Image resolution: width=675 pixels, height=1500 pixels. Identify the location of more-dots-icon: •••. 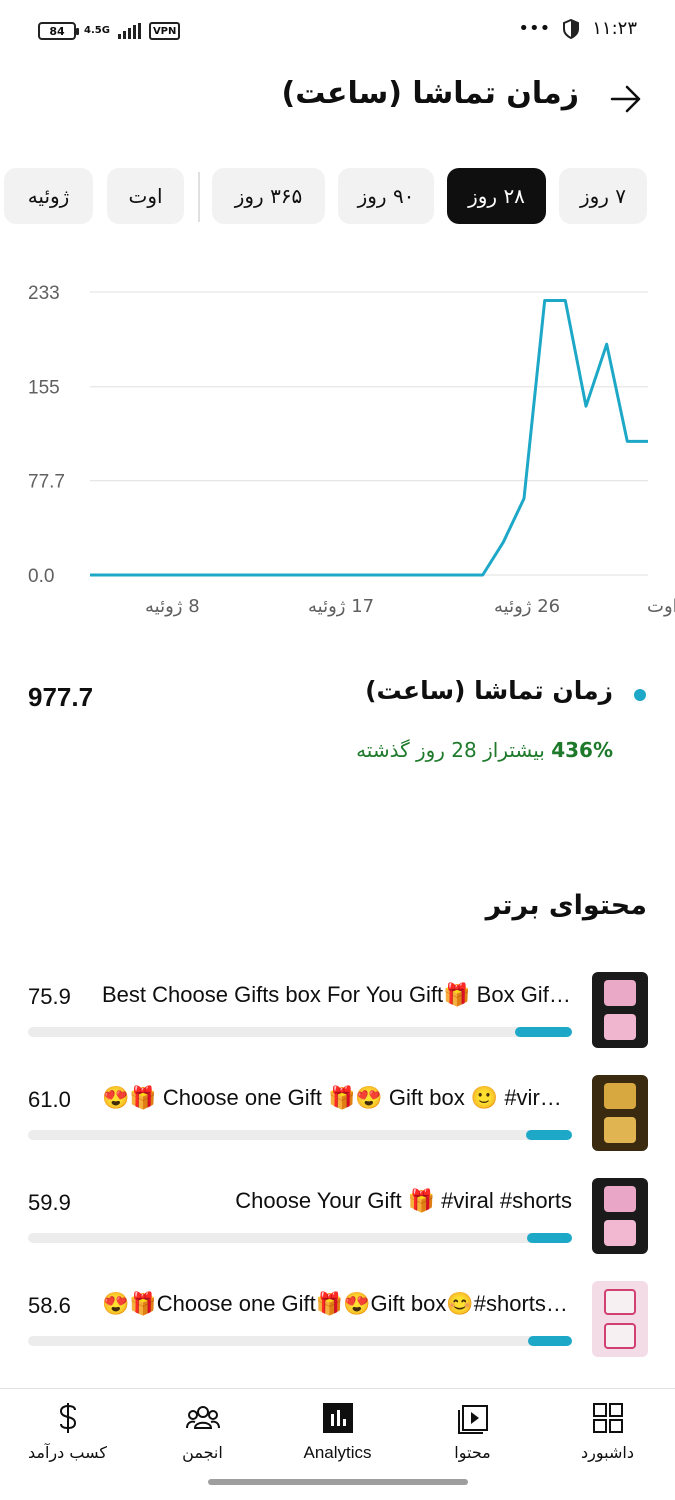
(534, 28).